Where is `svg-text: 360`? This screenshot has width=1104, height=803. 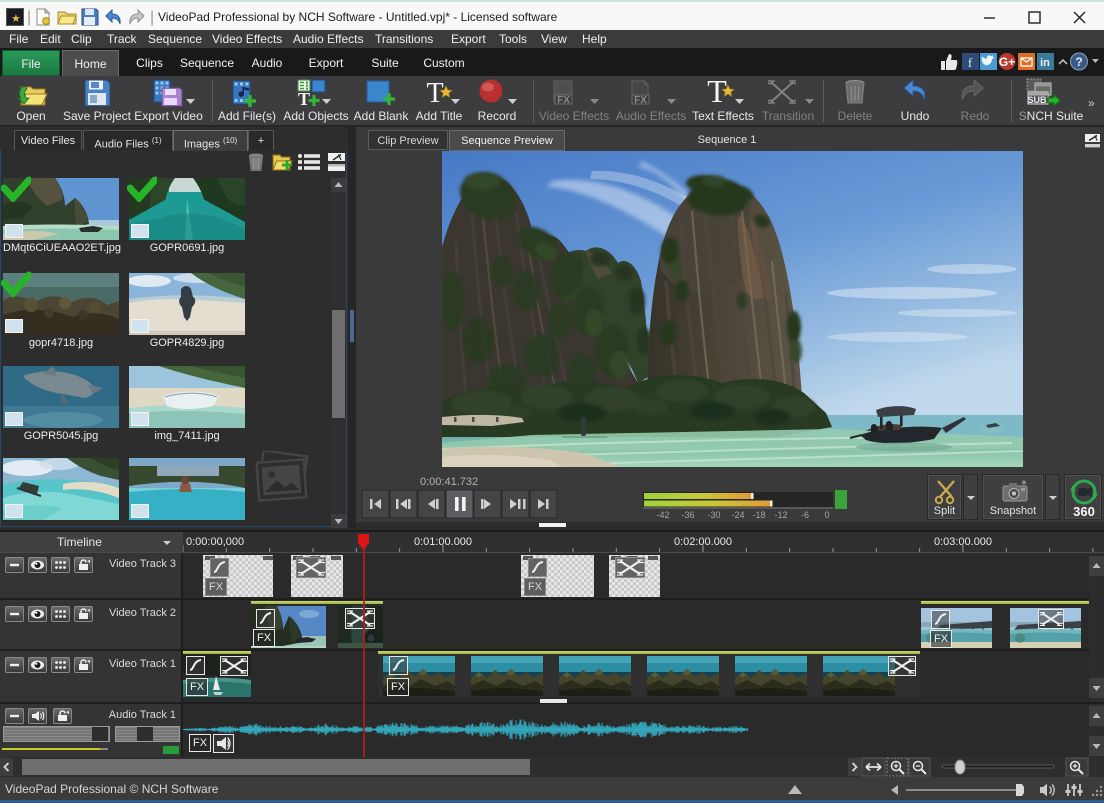
svg-text: 360 is located at coordinates (1084, 511).